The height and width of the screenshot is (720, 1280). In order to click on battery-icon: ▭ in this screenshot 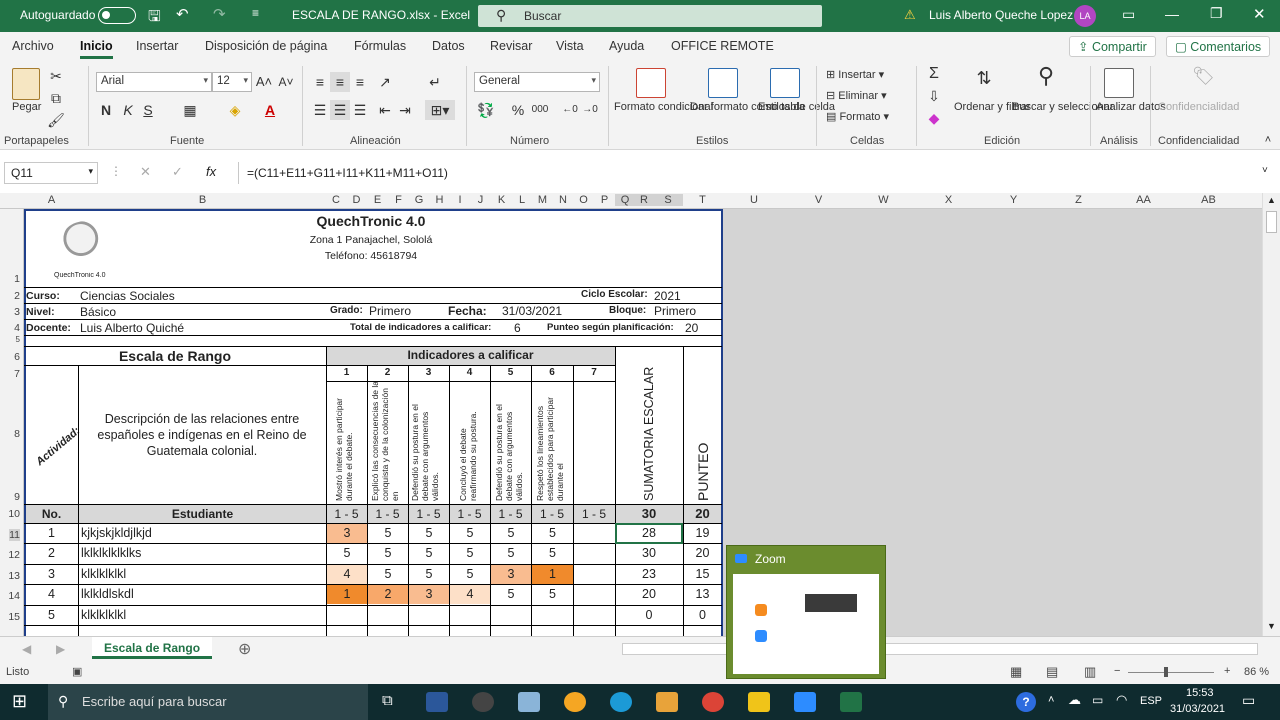, I will do `click(1097, 700)`.